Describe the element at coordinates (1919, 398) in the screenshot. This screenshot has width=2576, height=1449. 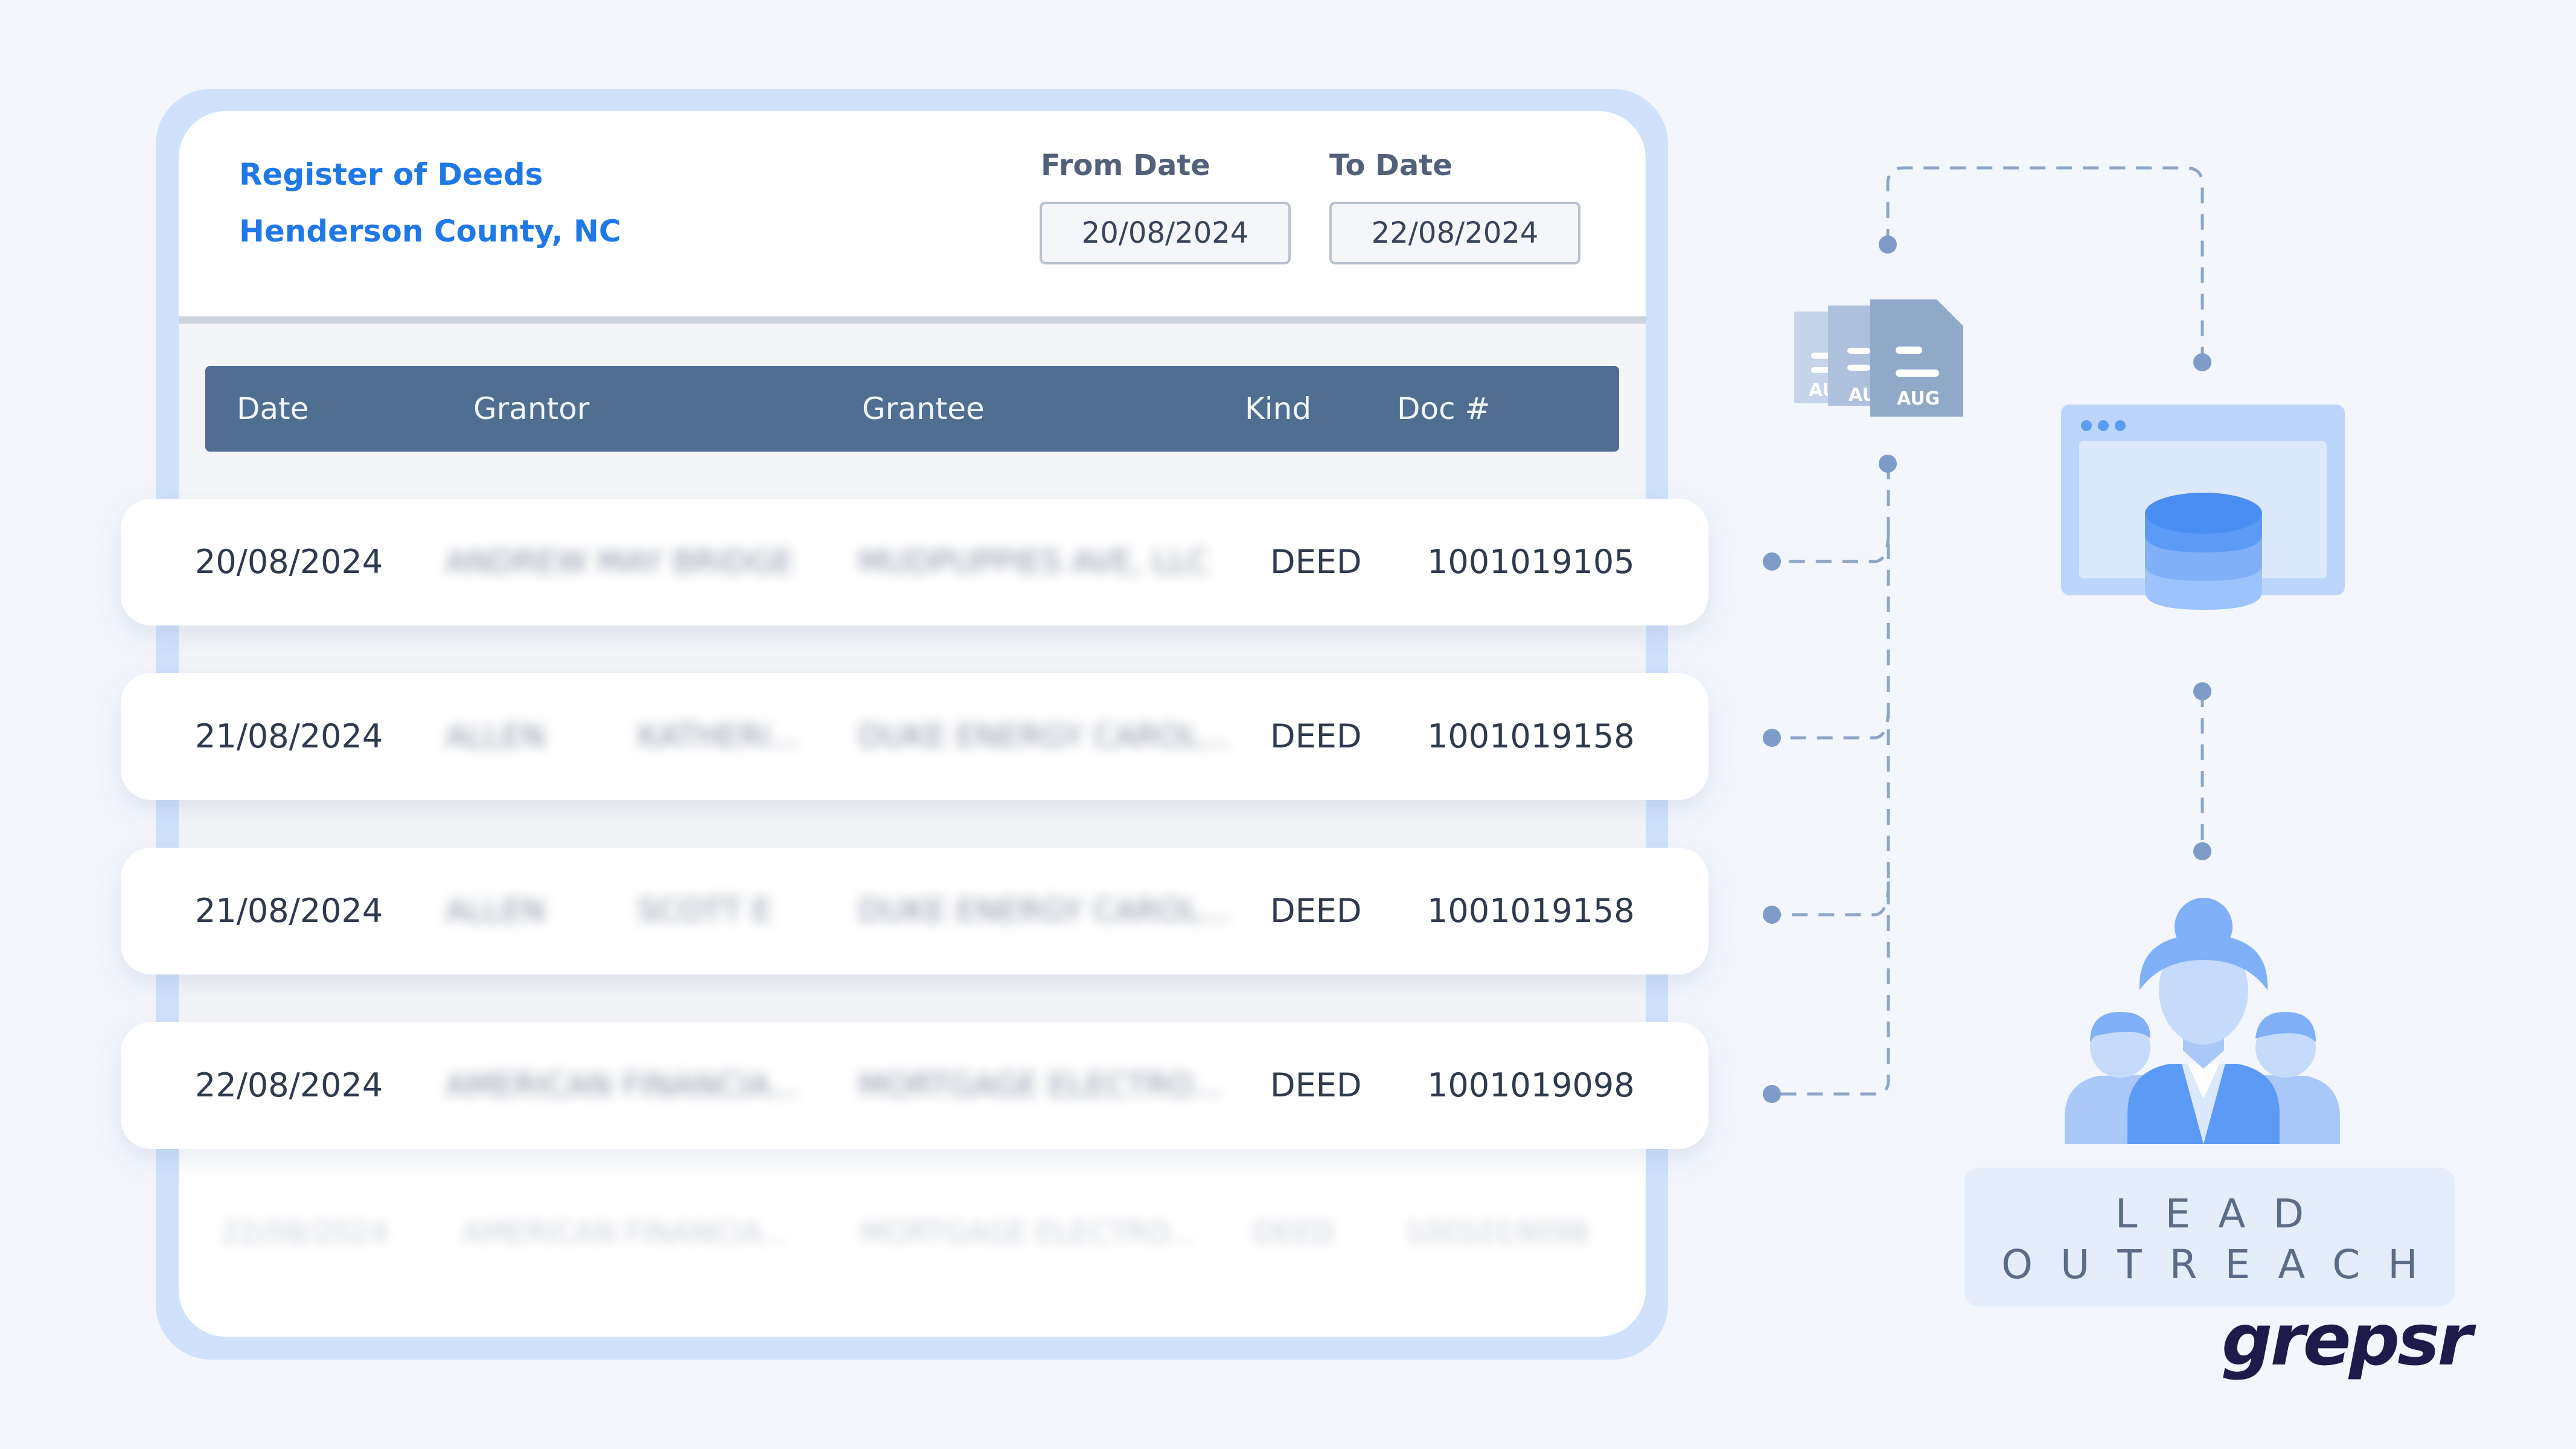
I see `doc-label-front: AUG` at that location.